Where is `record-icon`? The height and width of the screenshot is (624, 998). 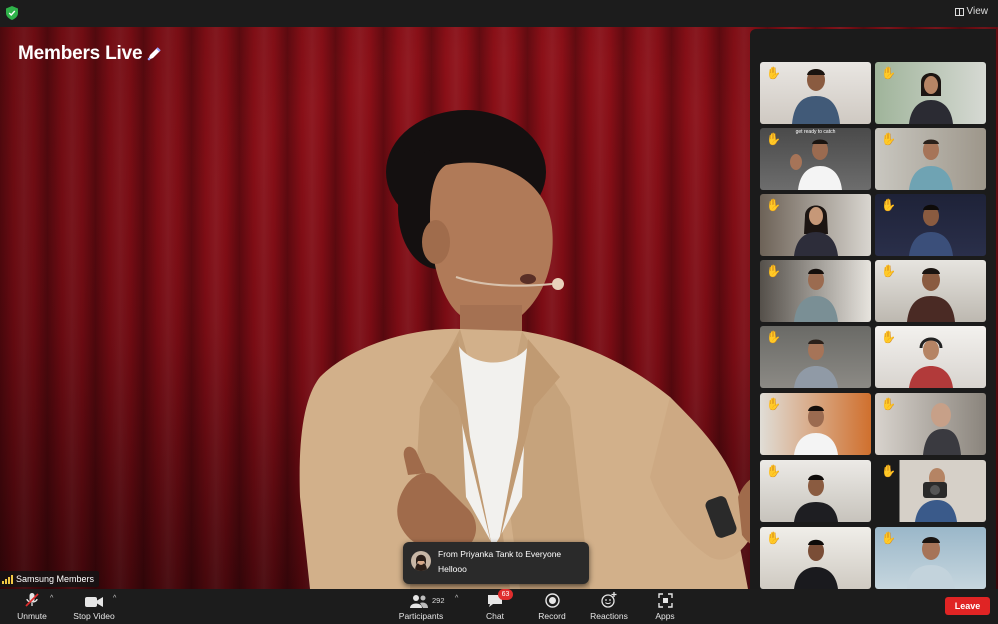 record-icon is located at coordinates (552, 600).